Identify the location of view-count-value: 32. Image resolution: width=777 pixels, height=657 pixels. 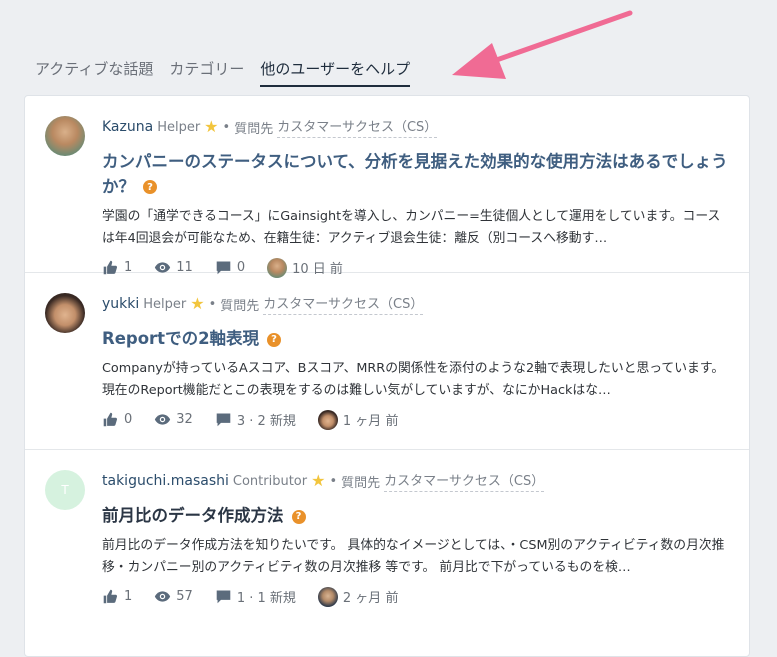
(184, 420).